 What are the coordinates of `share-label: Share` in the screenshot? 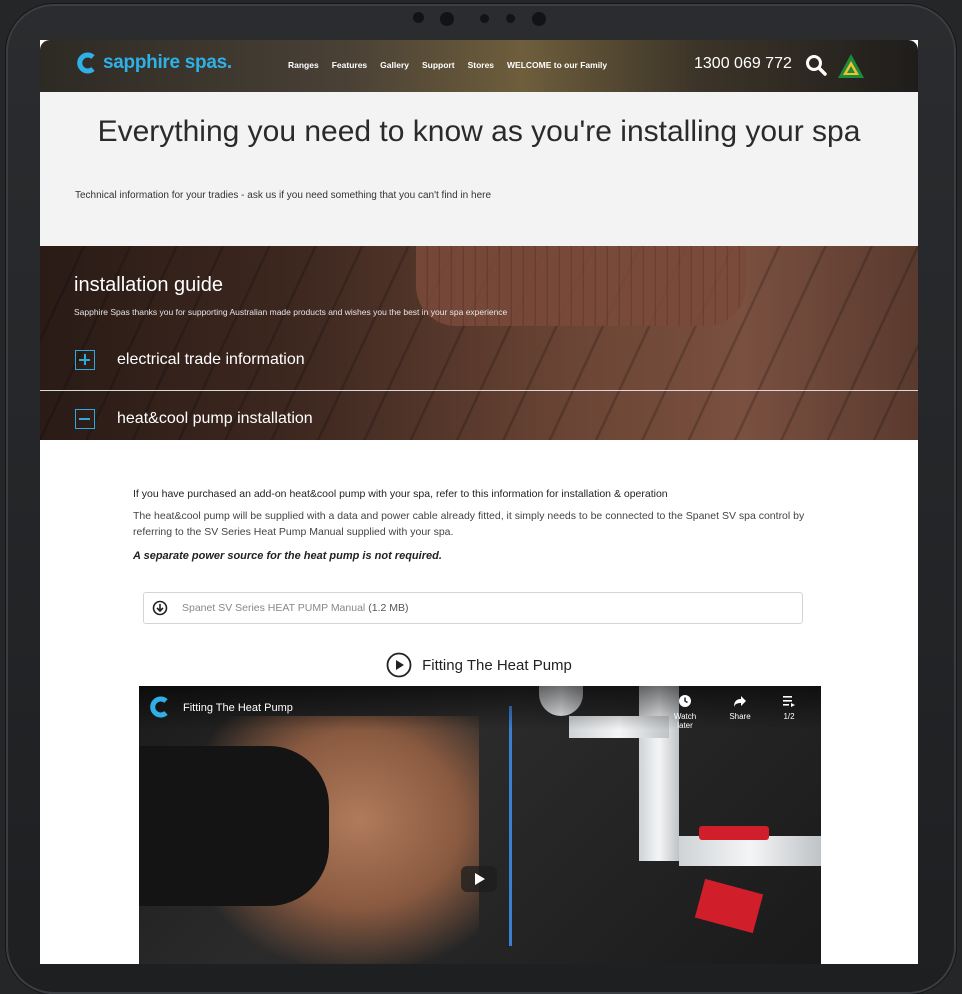 It's located at (740, 716).